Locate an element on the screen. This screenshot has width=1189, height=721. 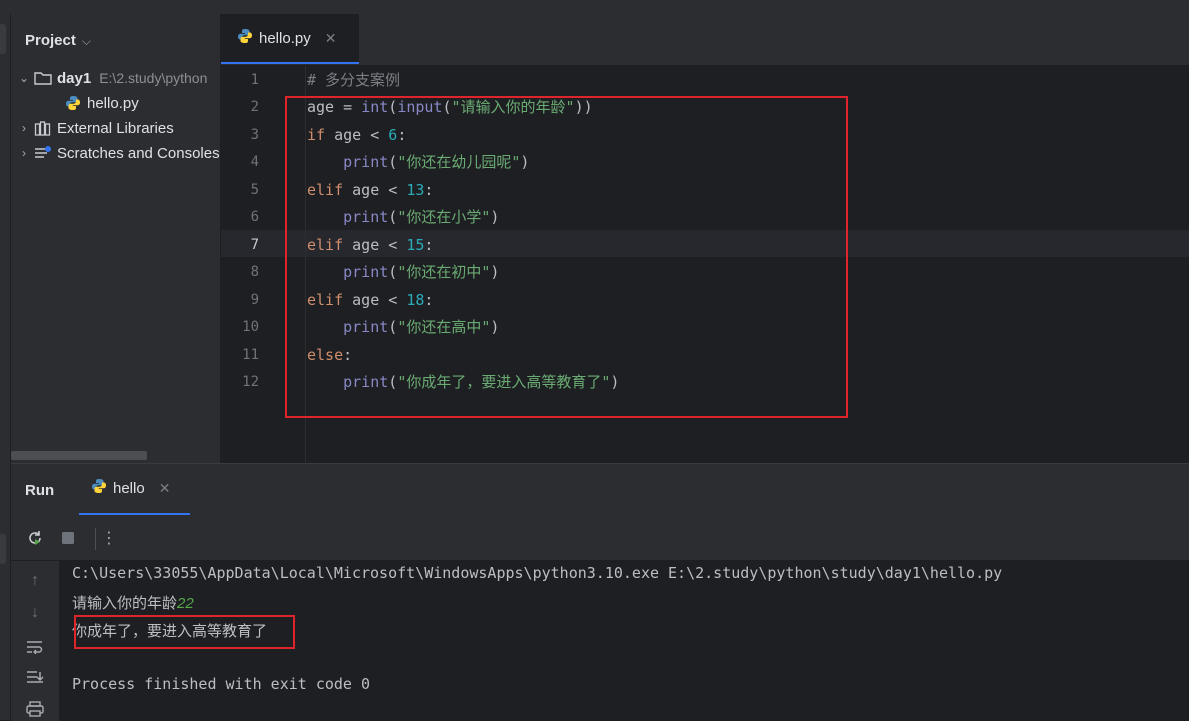
tree-item-label: External Libraries is located at coordinates (115, 128).